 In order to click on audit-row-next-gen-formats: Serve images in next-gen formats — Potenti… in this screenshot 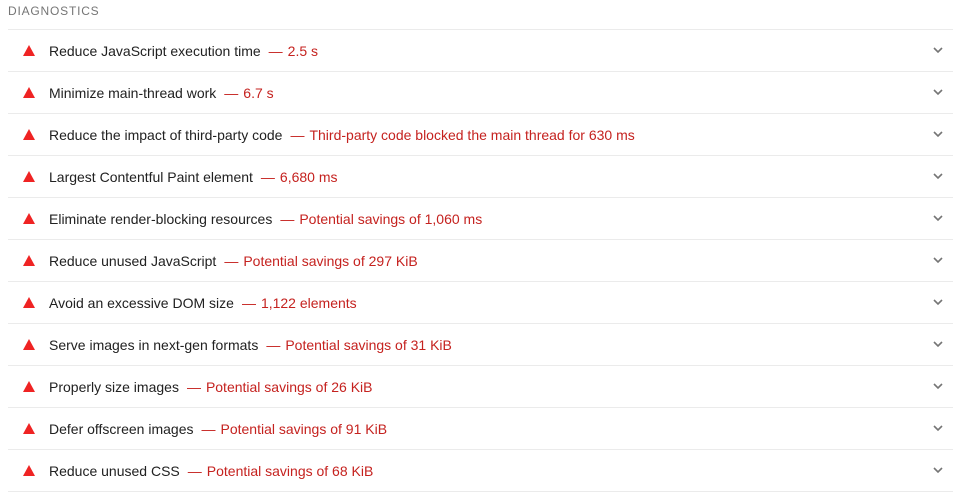, I will do `click(480, 345)`.